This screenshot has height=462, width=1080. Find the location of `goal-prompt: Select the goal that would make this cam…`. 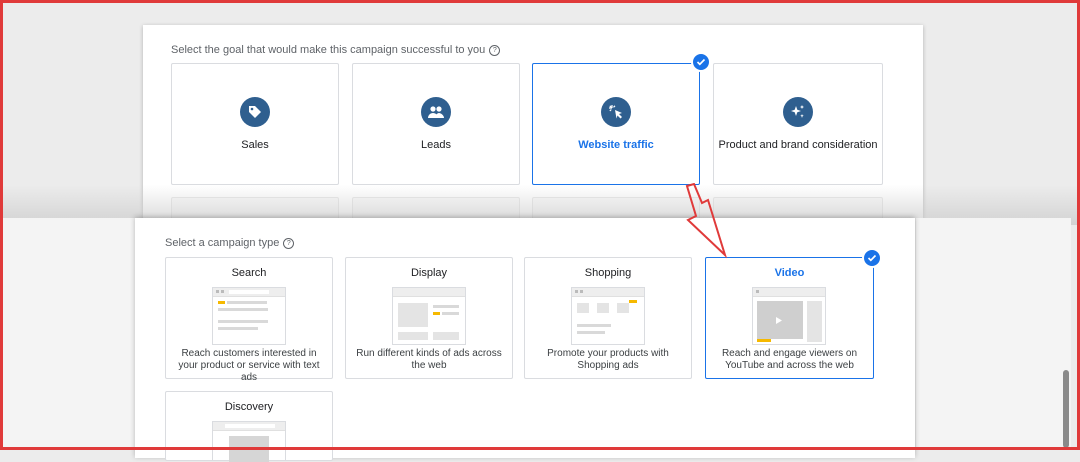

goal-prompt: Select the goal that would make this cam… is located at coordinates (336, 50).